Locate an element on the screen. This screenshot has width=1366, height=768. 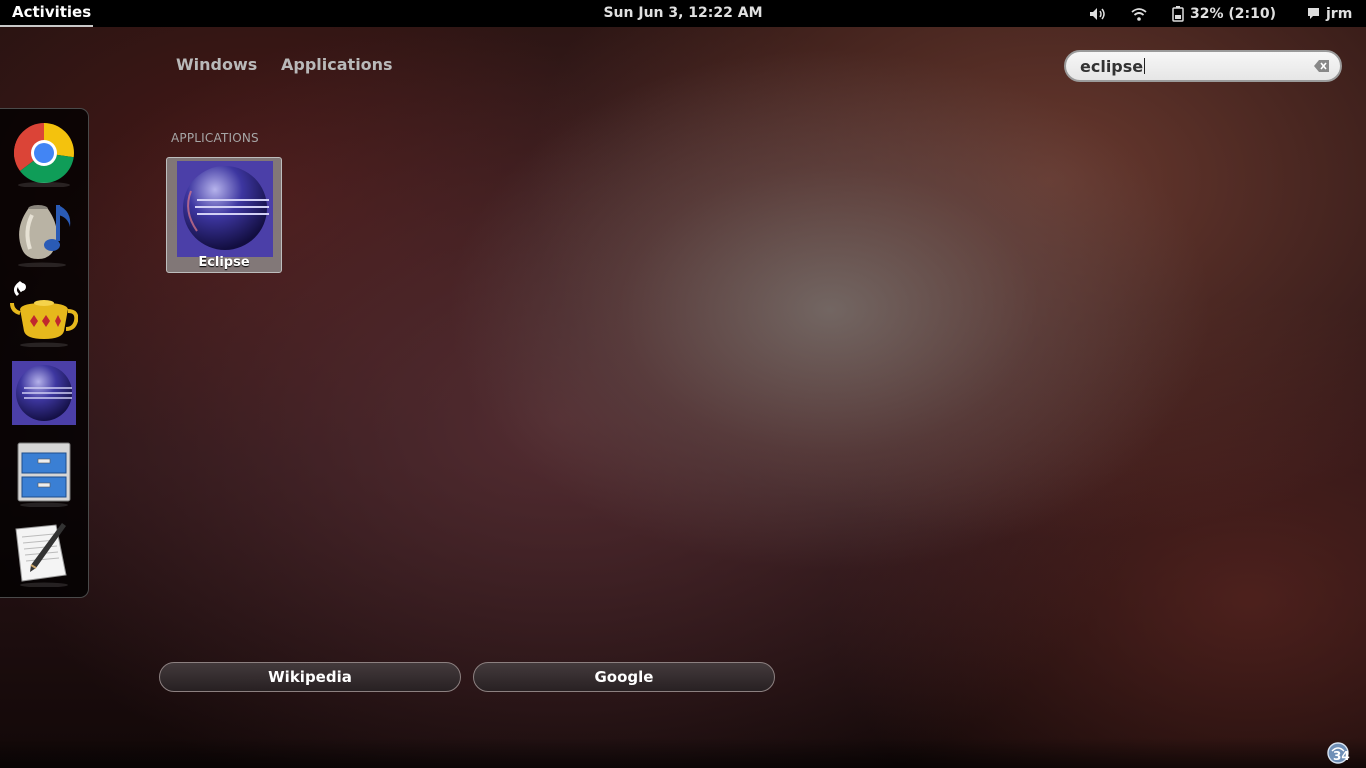
clear-search-icon is located at coordinates (1322, 66).